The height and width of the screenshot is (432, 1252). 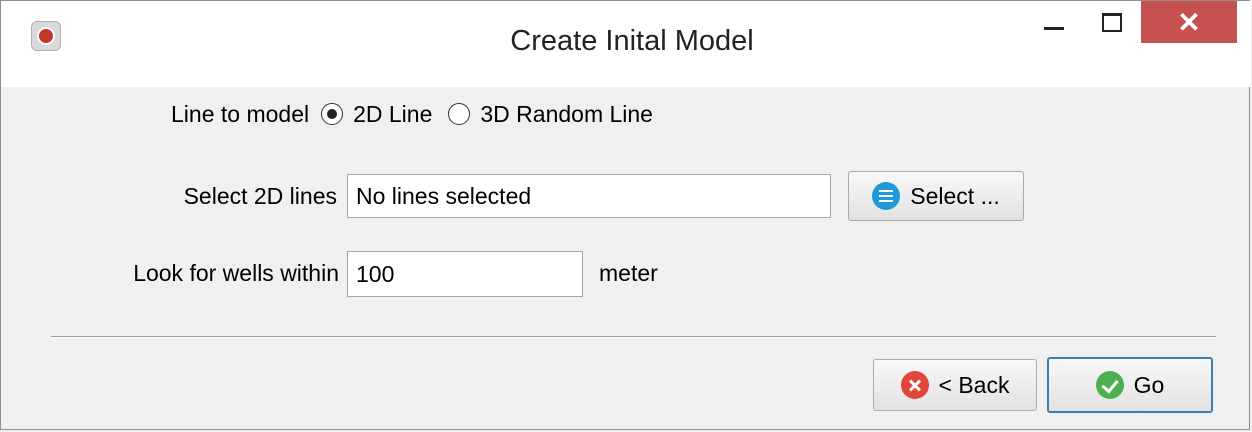 I want to click on go-button: Go, so click(x=1130, y=385).